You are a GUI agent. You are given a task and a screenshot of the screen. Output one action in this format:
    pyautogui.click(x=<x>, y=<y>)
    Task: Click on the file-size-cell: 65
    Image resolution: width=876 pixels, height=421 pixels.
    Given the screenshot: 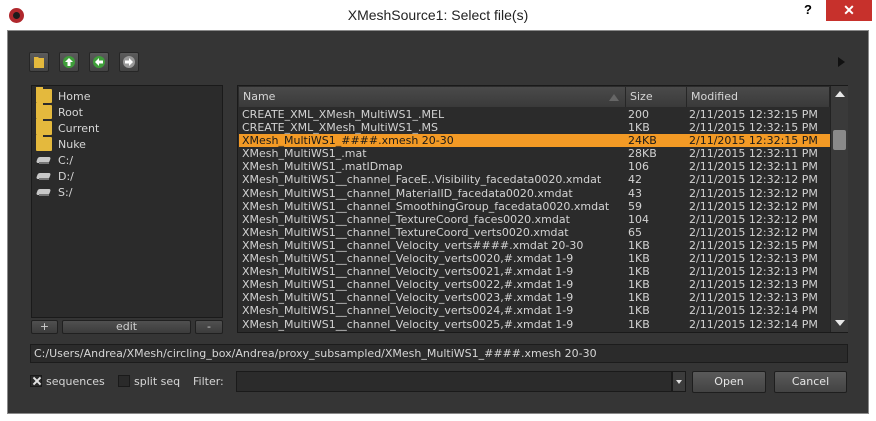 What is the action you would take?
    pyautogui.click(x=635, y=232)
    